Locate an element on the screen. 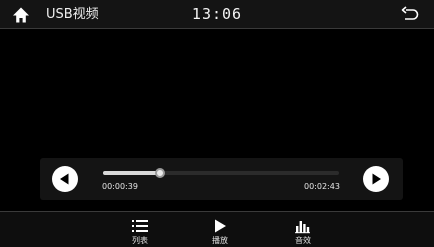 Image resolution: width=434 pixels, height=247 pixels. playback-control-panel: 00:00:39 00:02:43 is located at coordinates (221, 179).